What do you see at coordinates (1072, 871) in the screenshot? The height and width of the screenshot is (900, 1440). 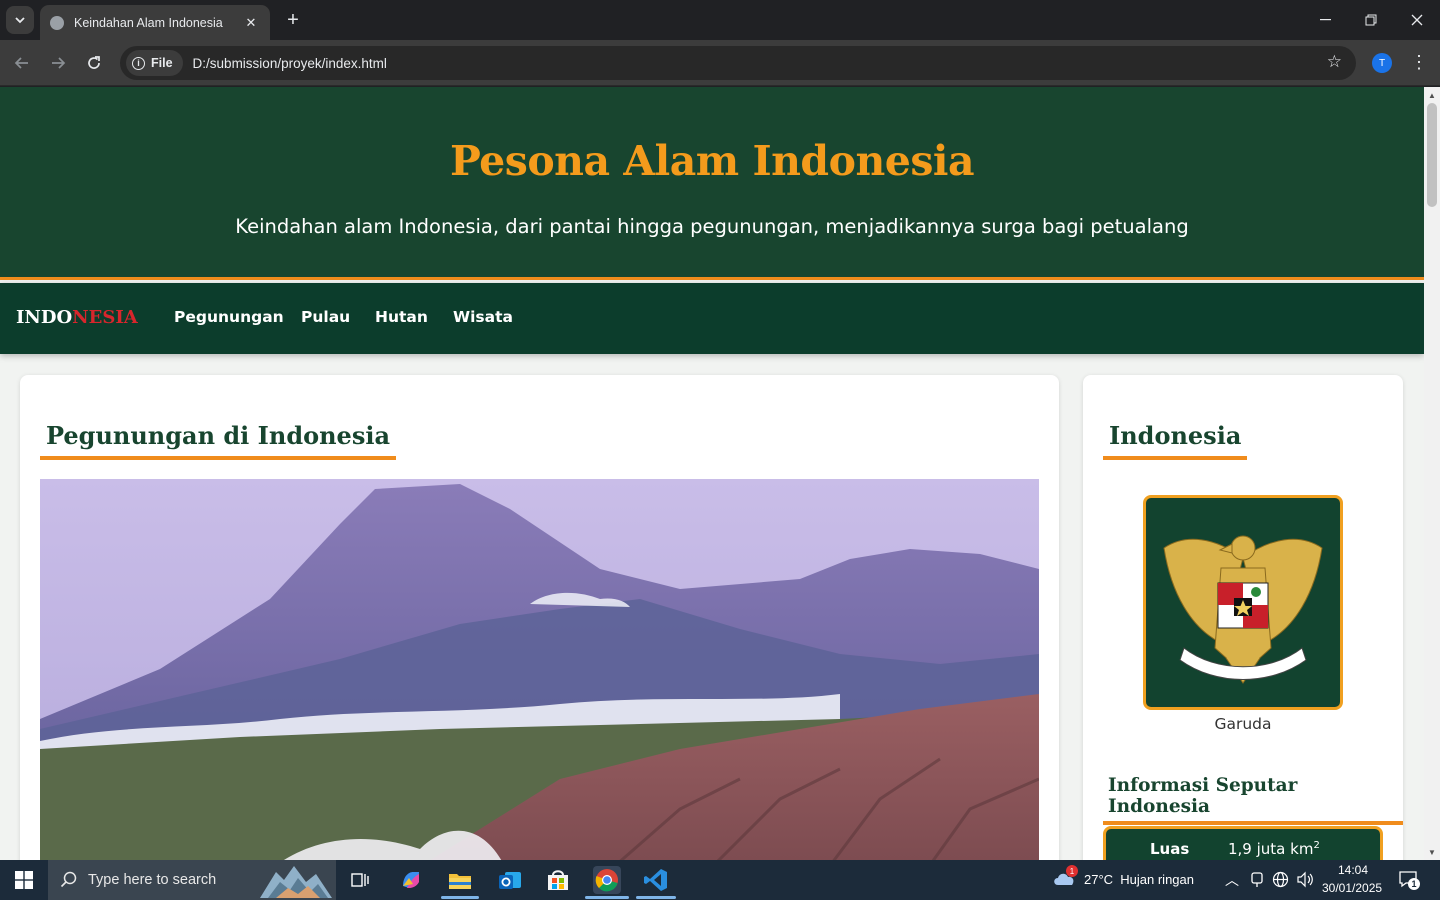 I see `weather-badge: 1` at bounding box center [1072, 871].